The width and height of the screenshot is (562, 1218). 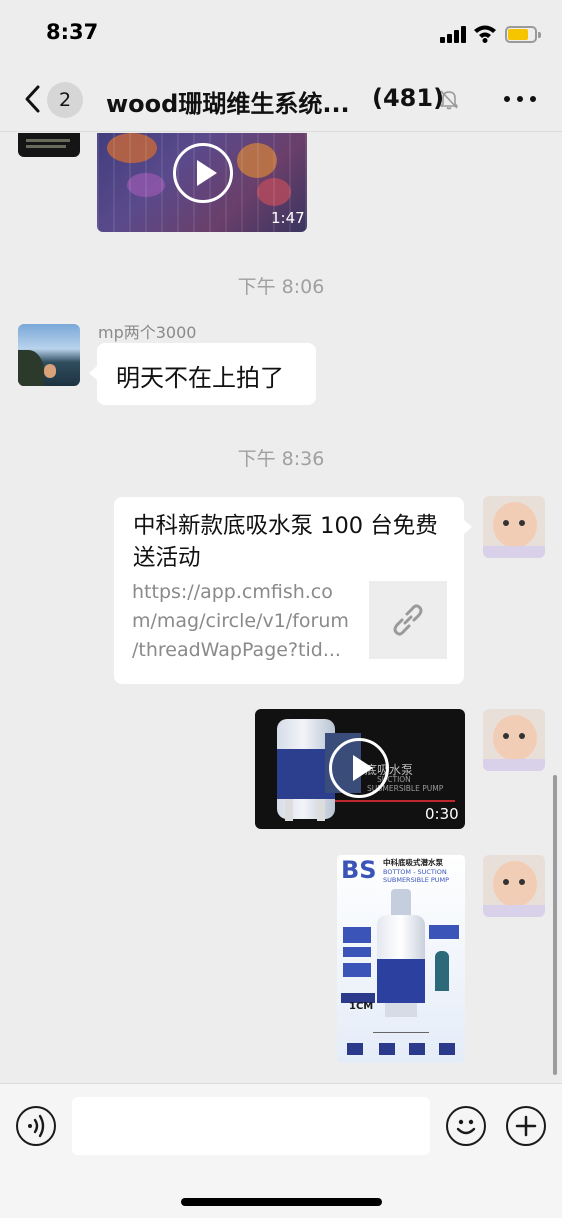 I want to click on text-message-bubble: 明天不在上拍了, so click(x=202, y=374).